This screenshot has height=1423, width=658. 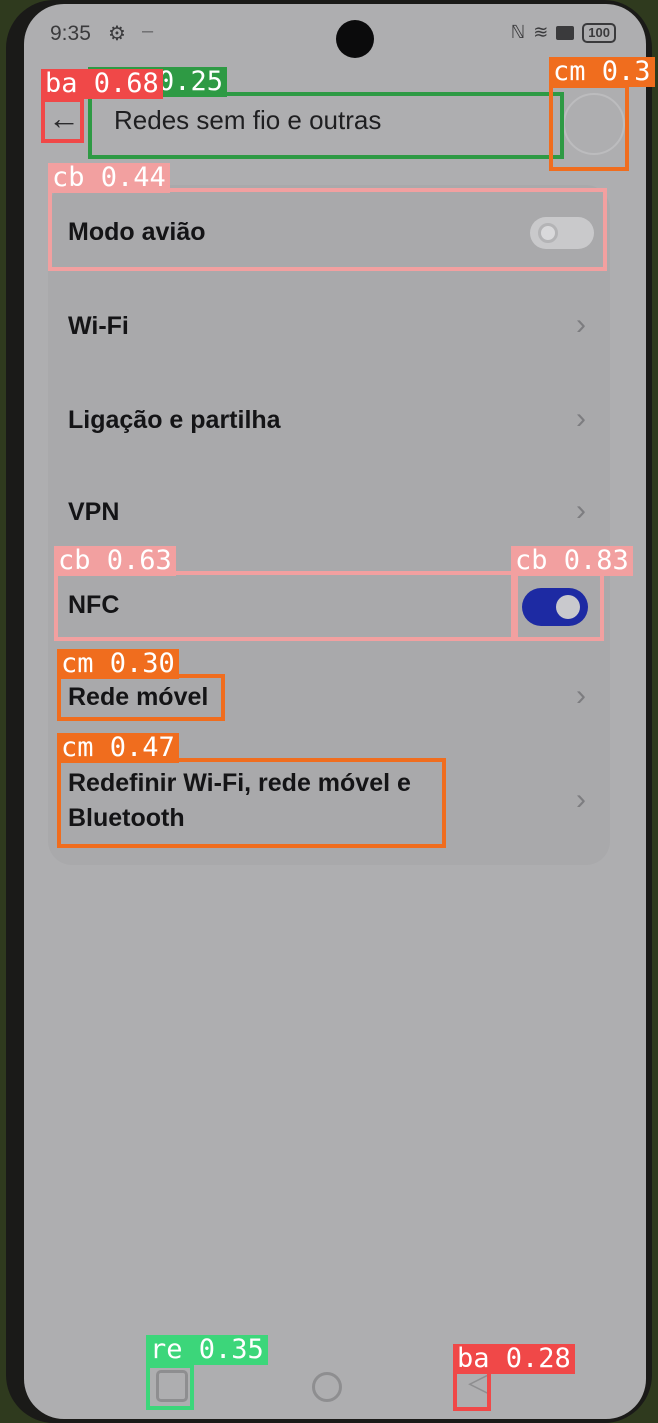 What do you see at coordinates (170, 1387) in the screenshot?
I see `detection-box-recents` at bounding box center [170, 1387].